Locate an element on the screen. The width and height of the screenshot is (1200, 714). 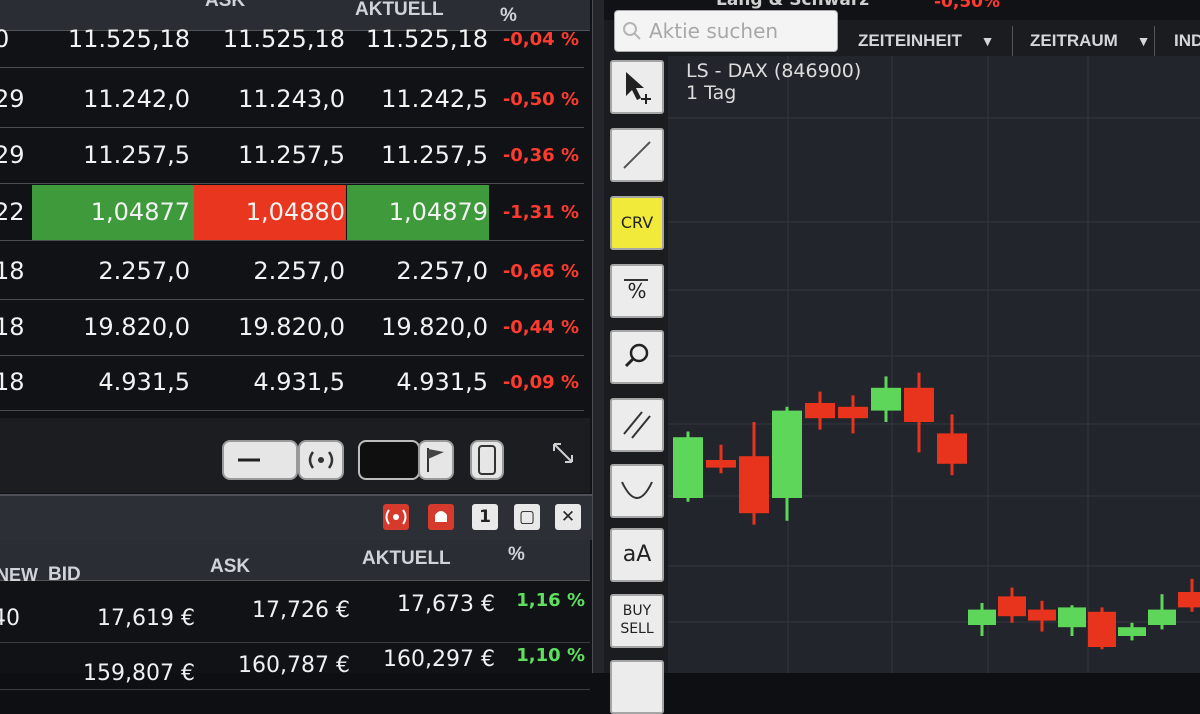
buy-sell-tool: BUY SELL is located at coordinates (637, 621).